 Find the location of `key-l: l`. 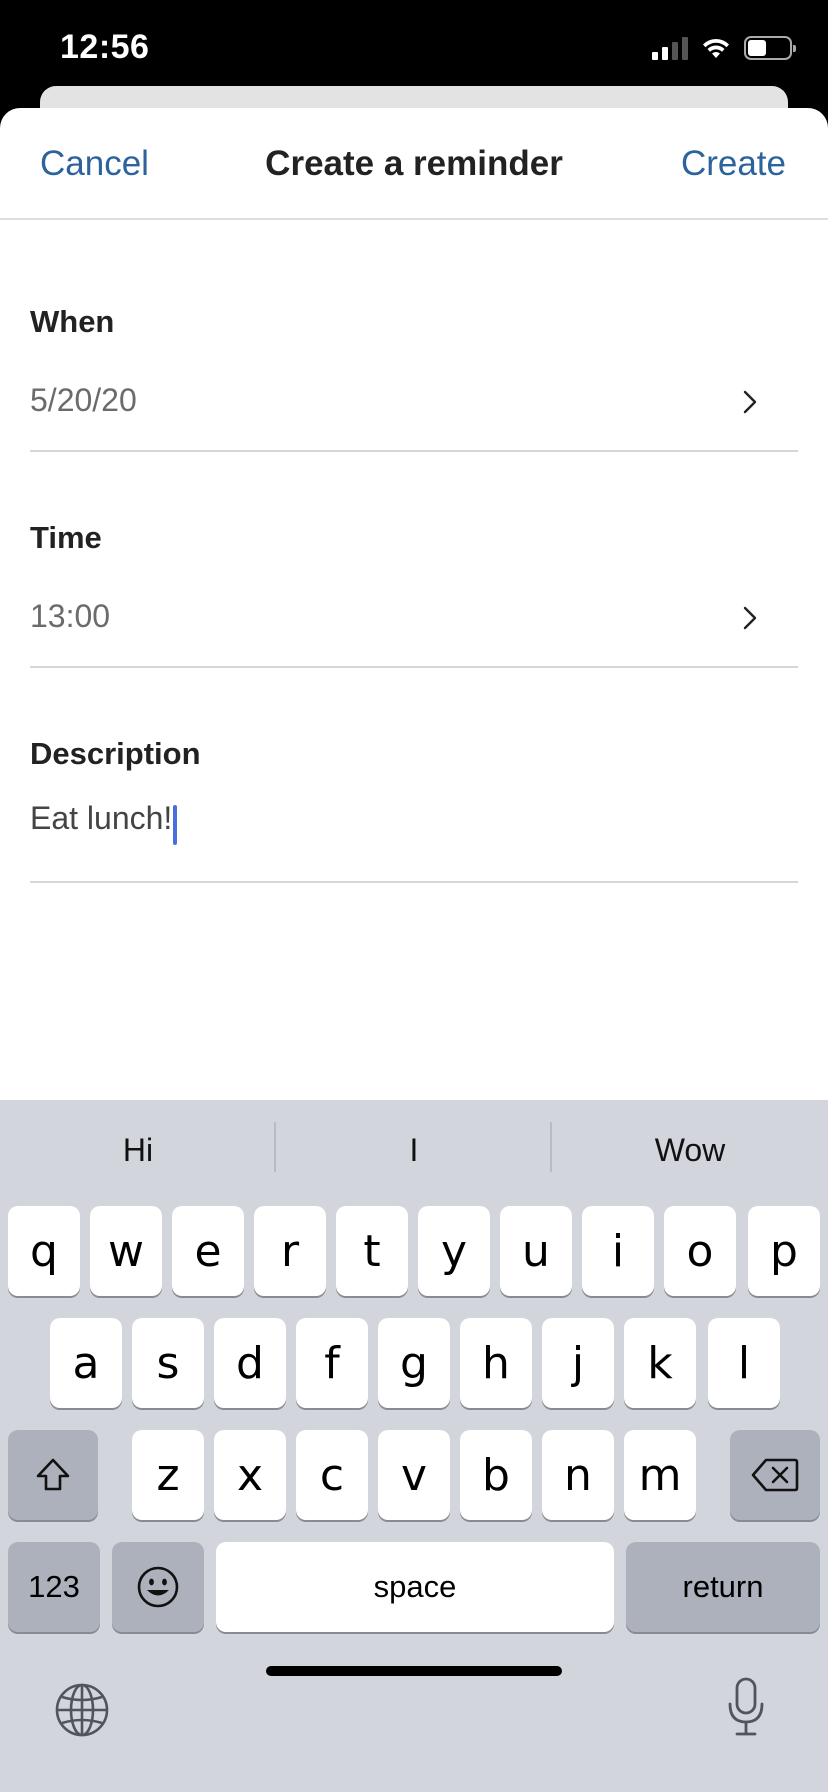

key-l: l is located at coordinates (744, 1363).